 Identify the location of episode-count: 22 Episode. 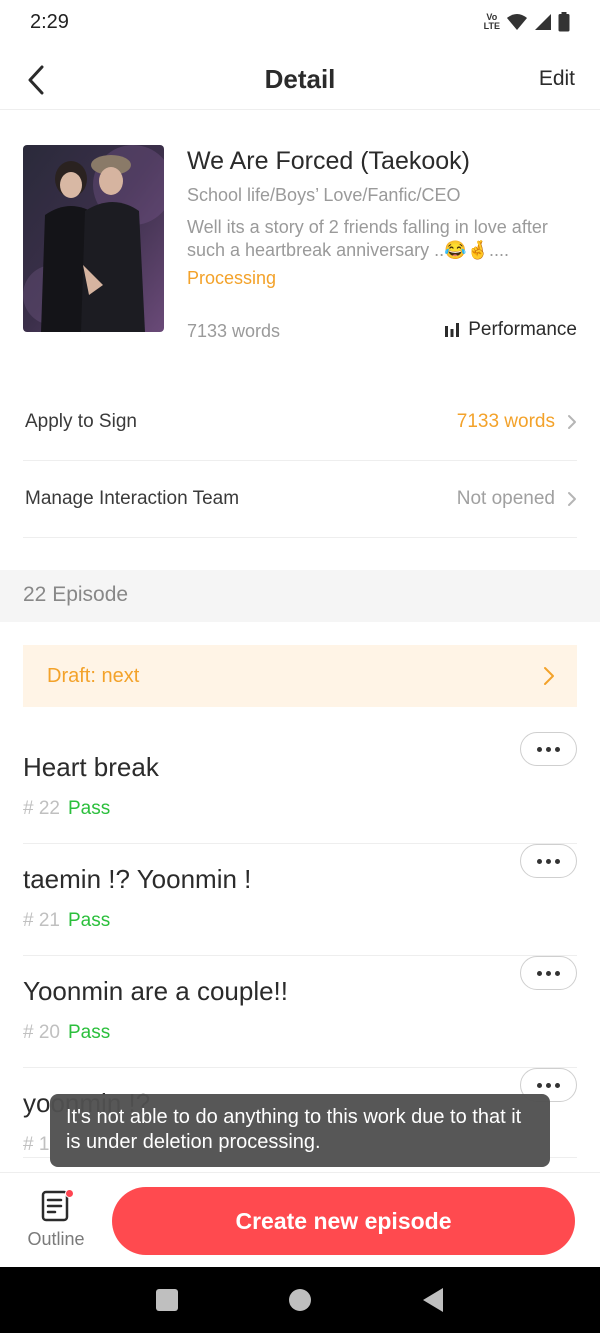
(76, 594).